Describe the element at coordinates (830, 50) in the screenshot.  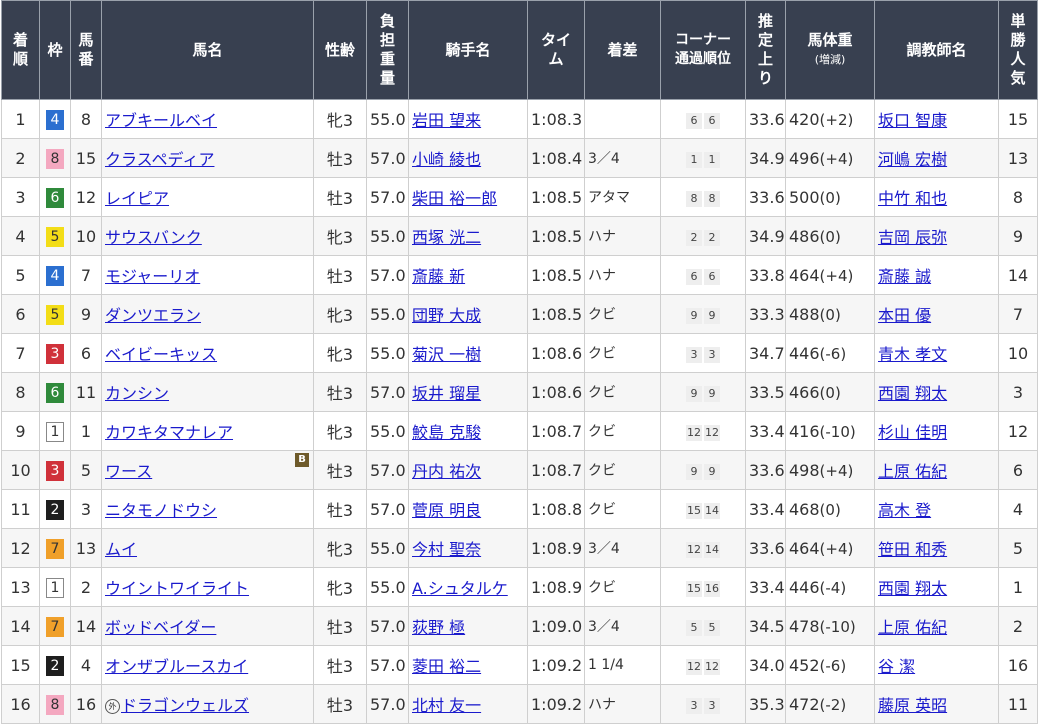
I see `header-body-weight: 馬体重 (増減)` at that location.